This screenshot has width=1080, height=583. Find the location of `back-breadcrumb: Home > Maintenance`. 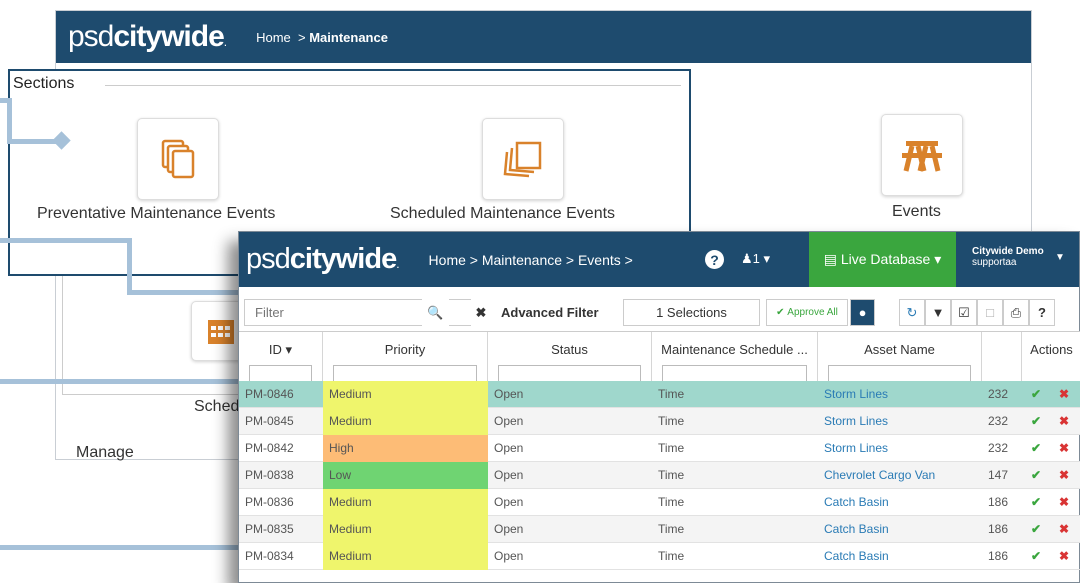

back-breadcrumb: Home > Maintenance is located at coordinates (322, 37).